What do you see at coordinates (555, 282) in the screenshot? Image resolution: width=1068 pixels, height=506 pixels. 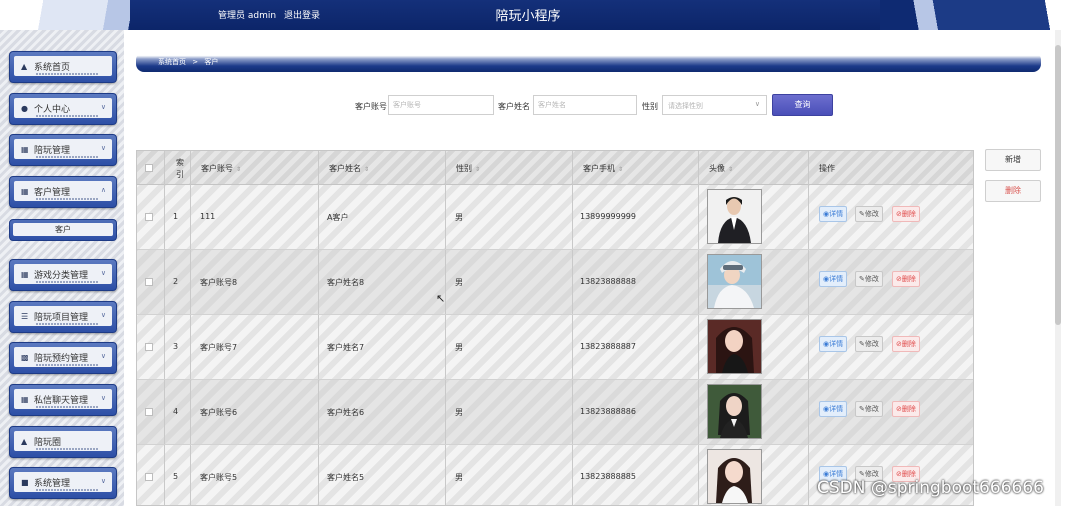 I see `table-row: 2 客户账号8 客户姓名8 男 13823888888 ◉详情 ✎修改 ⊘删除` at bounding box center [555, 282].